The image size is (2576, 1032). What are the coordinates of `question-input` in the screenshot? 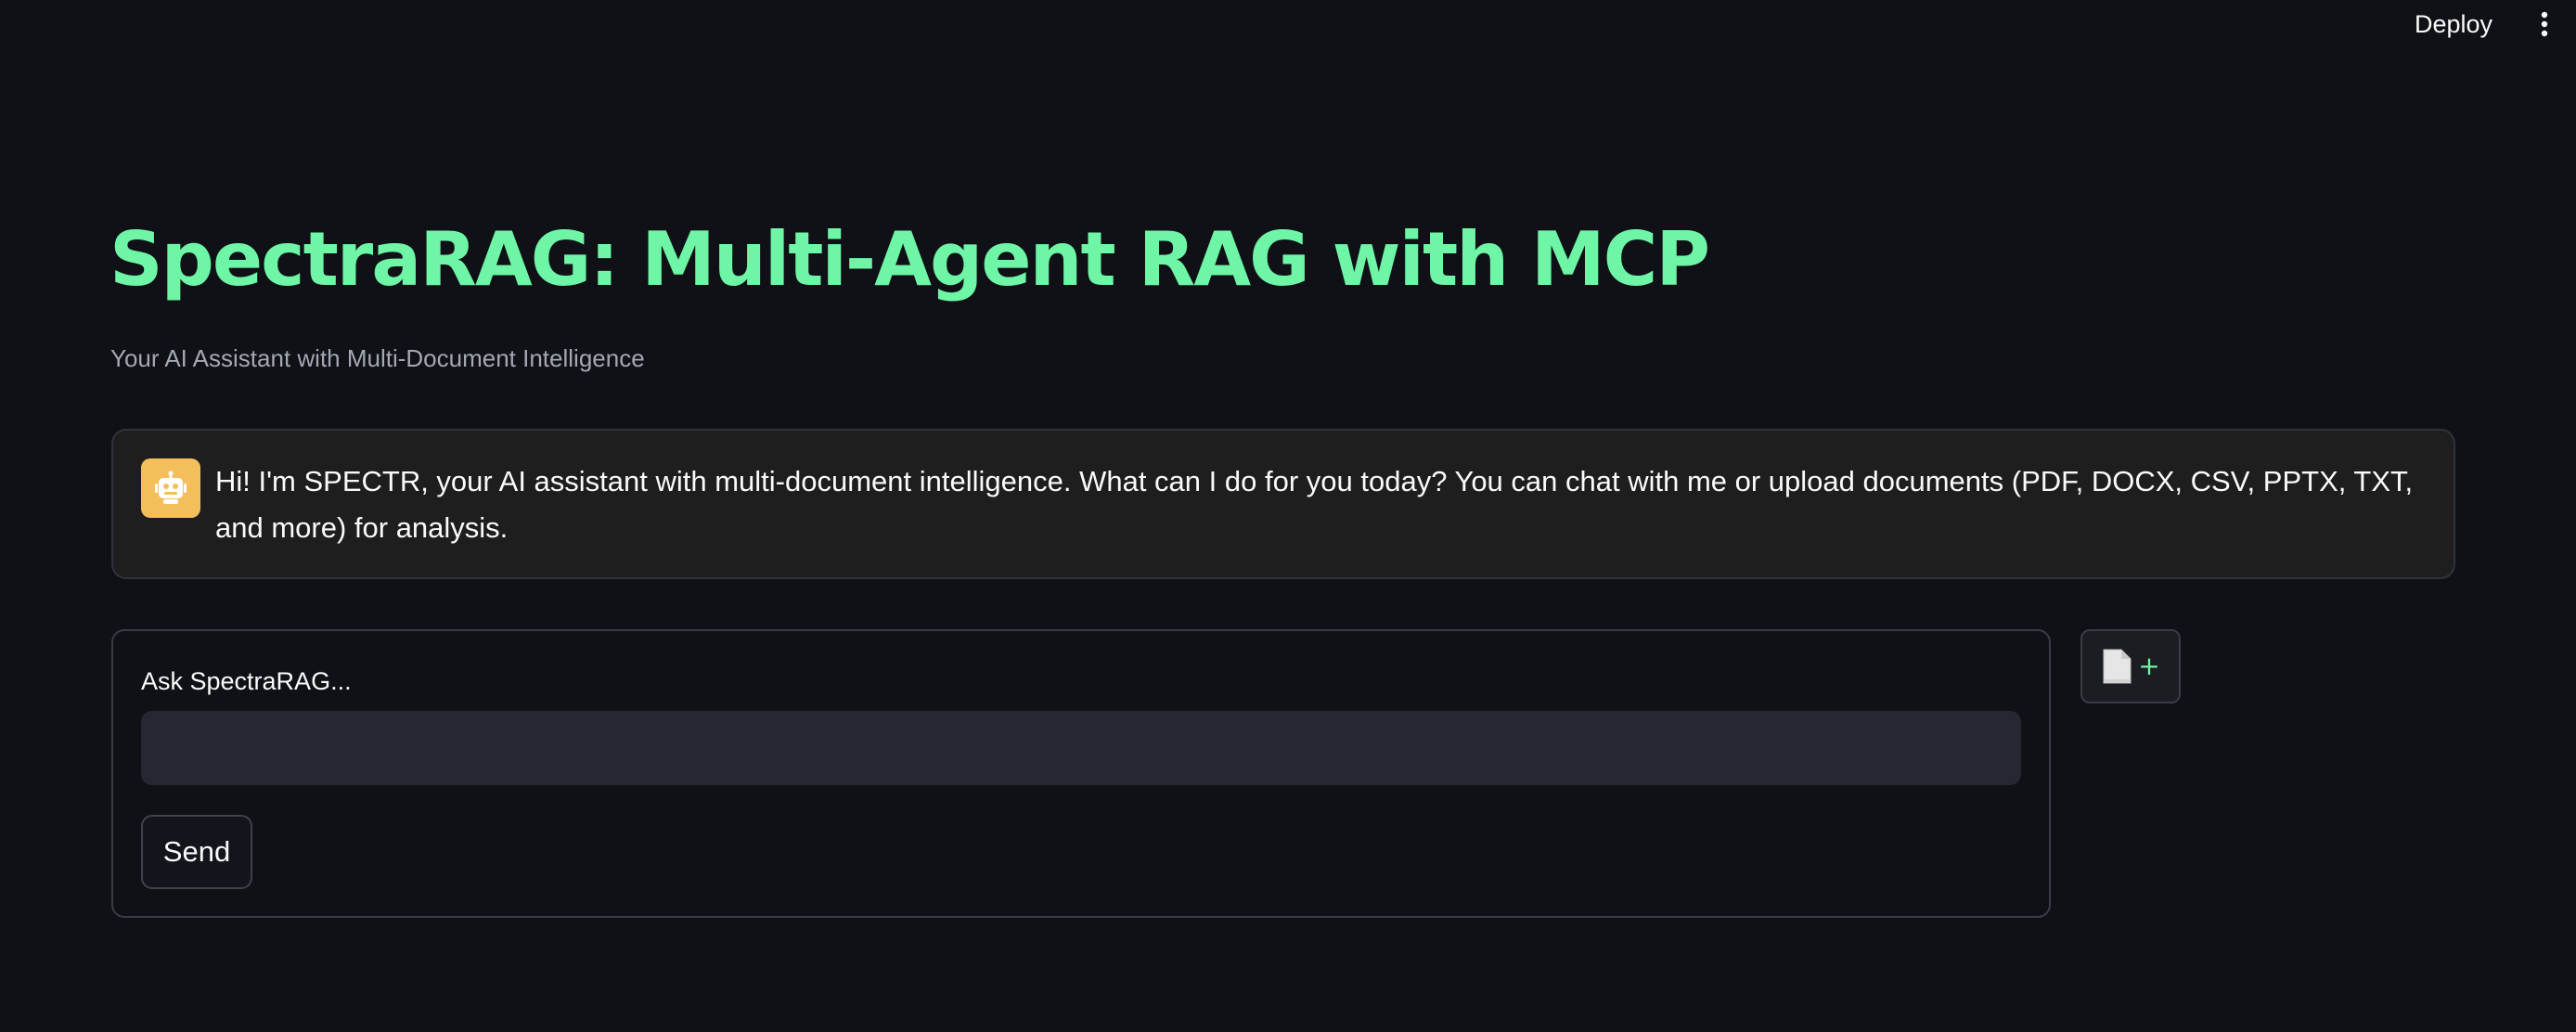 It's located at (1081, 748).